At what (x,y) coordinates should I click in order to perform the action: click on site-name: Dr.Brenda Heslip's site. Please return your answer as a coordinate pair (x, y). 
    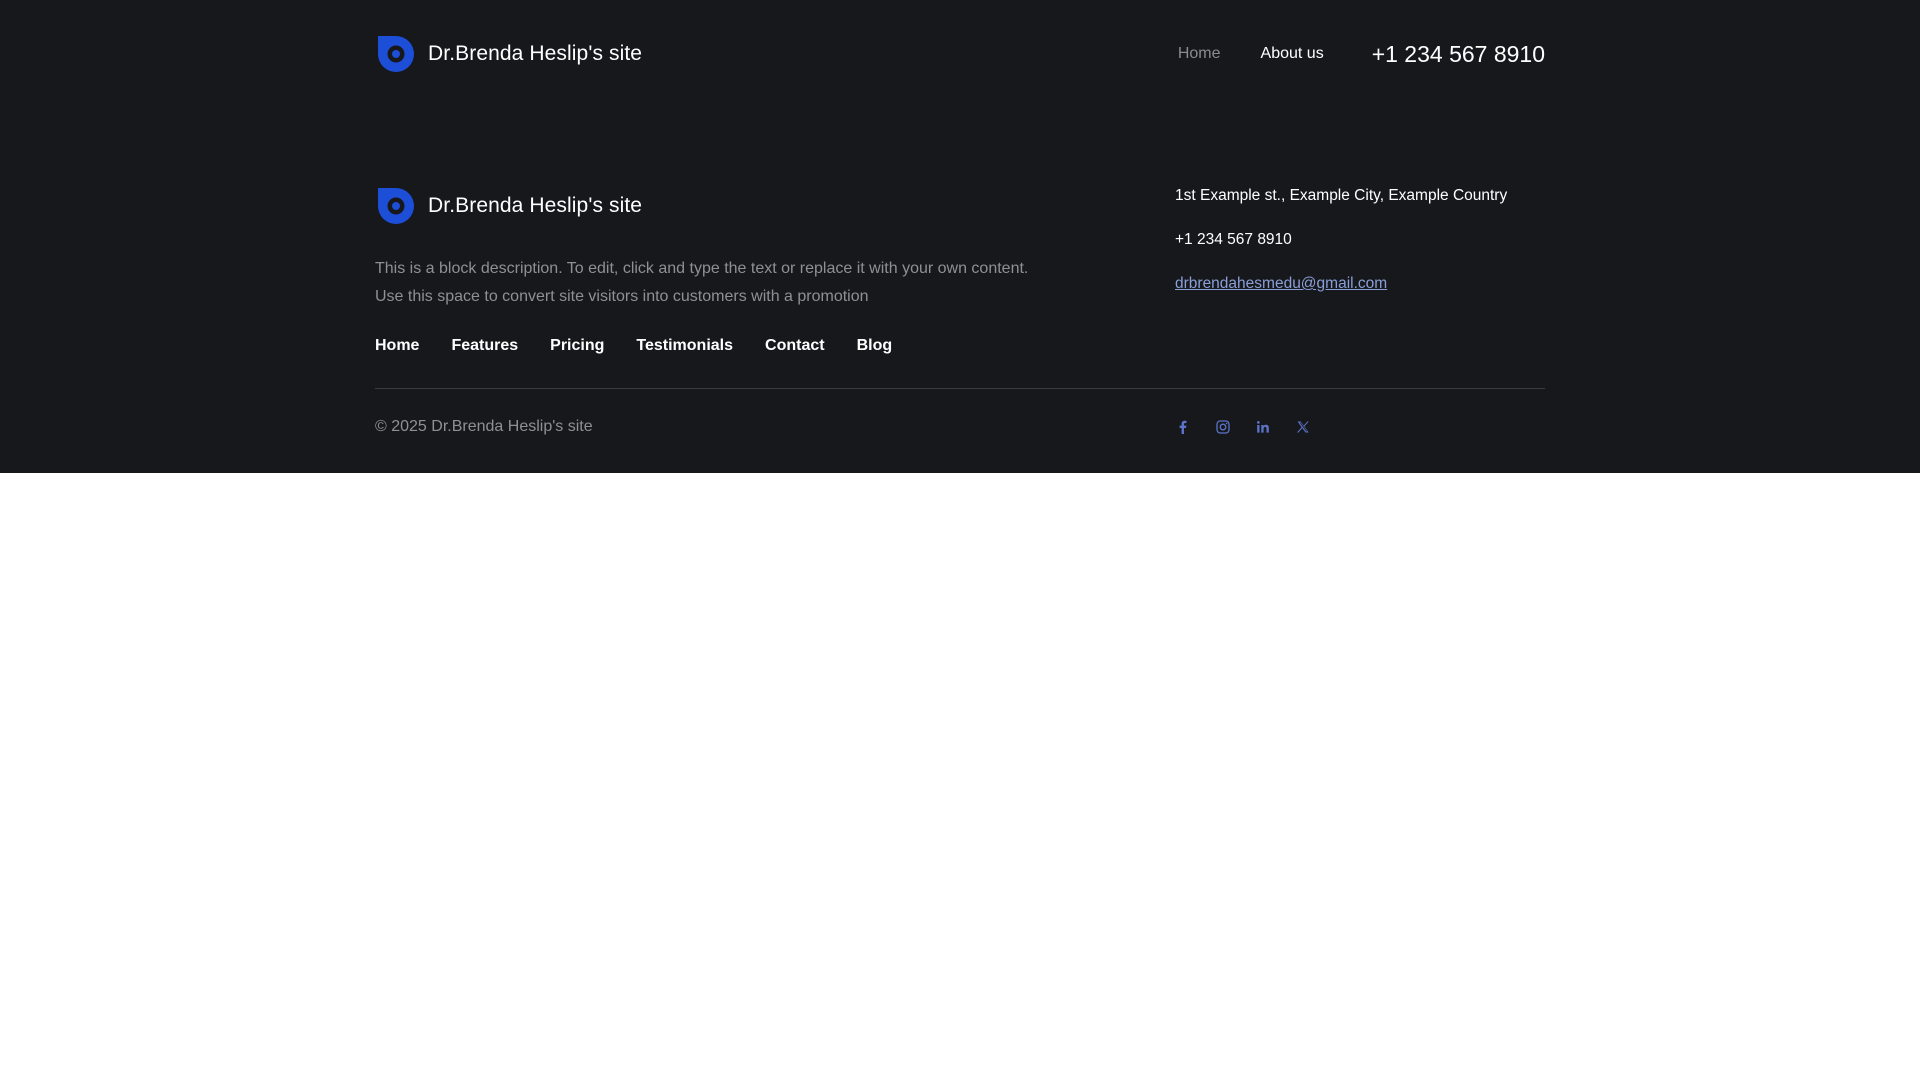
    Looking at the image, I should click on (535, 53).